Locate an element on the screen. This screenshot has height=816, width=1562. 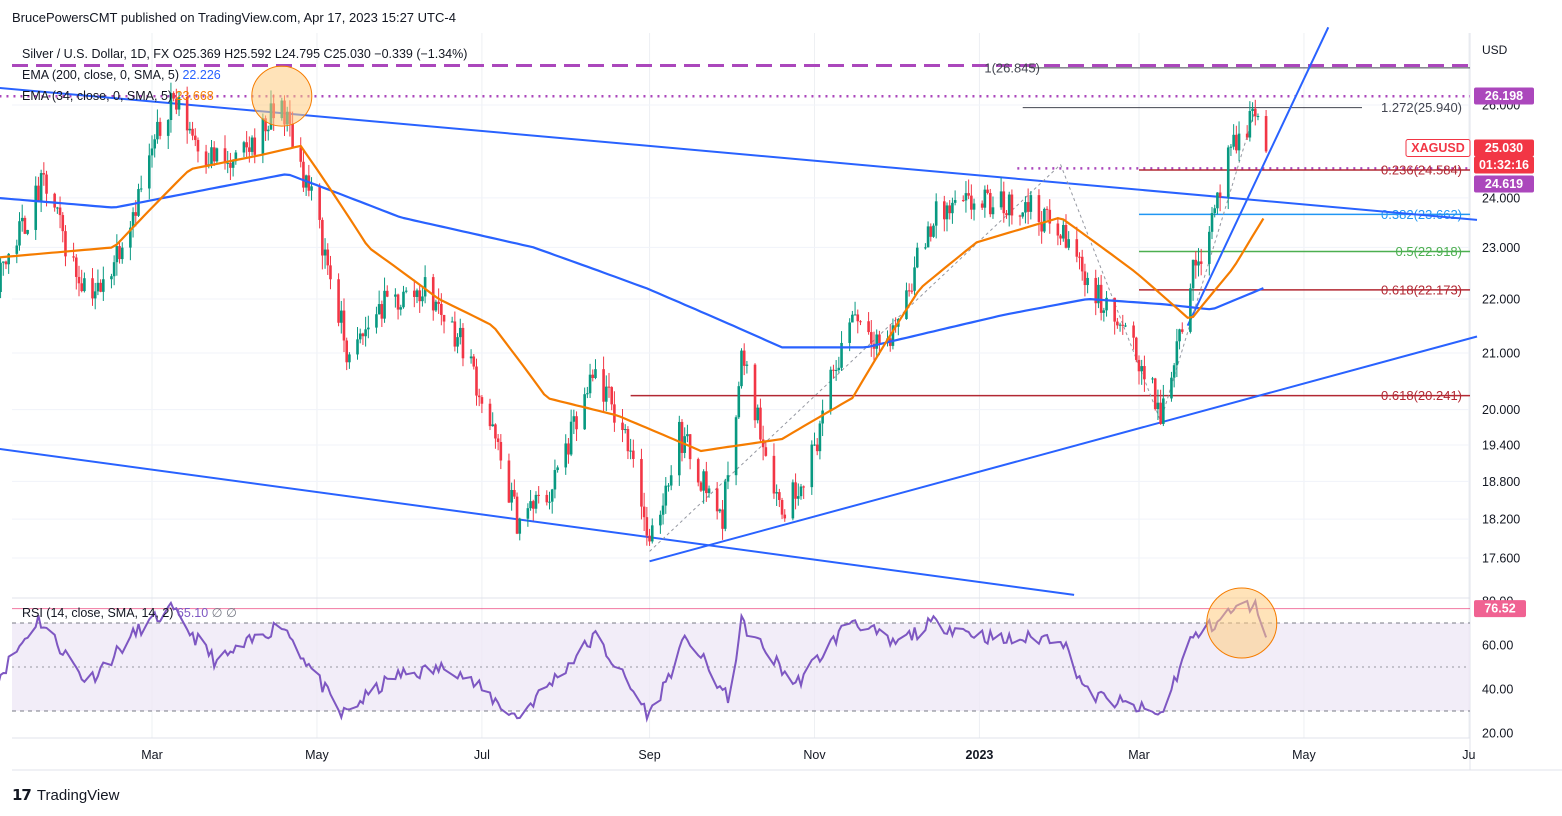
time-label-8: Ju is located at coordinates (1468, 755).